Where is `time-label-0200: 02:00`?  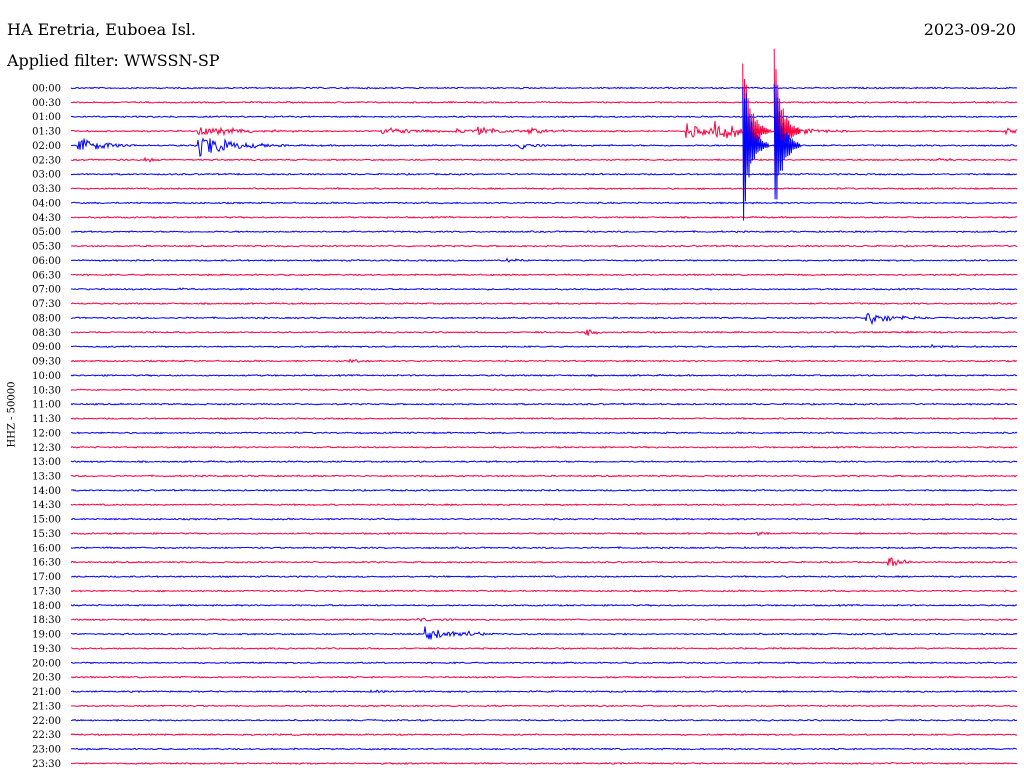 time-label-0200: 02:00 is located at coordinates (46, 146).